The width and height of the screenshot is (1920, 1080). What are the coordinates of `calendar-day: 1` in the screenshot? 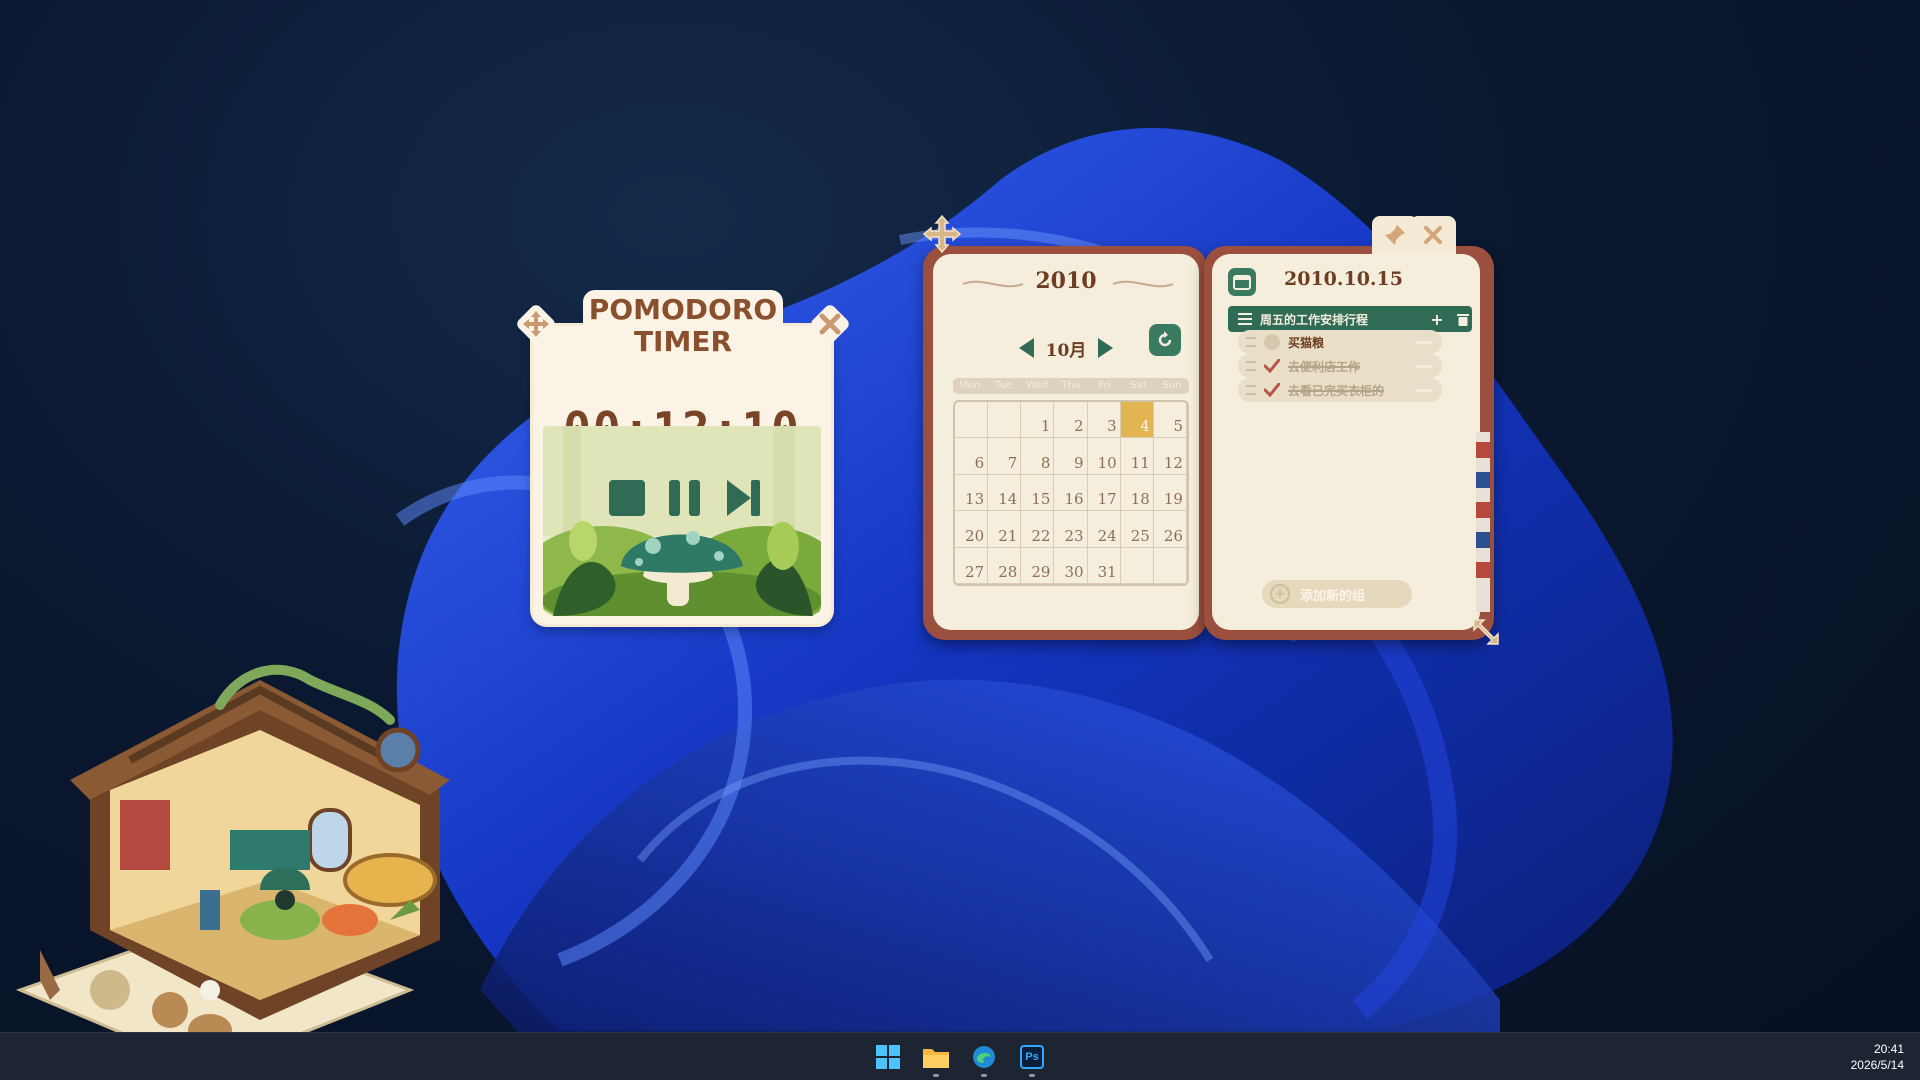 It's located at (1038, 420).